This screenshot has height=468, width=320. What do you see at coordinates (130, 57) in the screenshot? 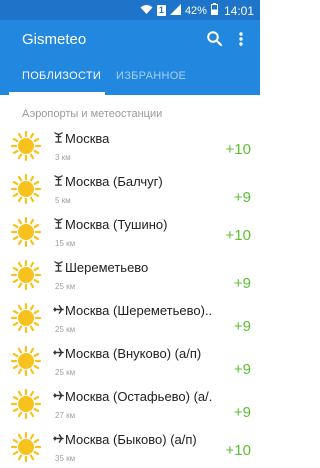
I see `app-bar: Gismeteo ПОБЛИЗОСТИ ИЗБРАННОЕ` at bounding box center [130, 57].